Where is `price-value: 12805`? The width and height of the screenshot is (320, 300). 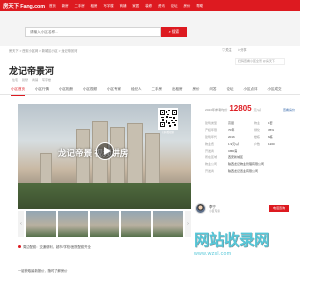 price-value: 12805 is located at coordinates (240, 108).